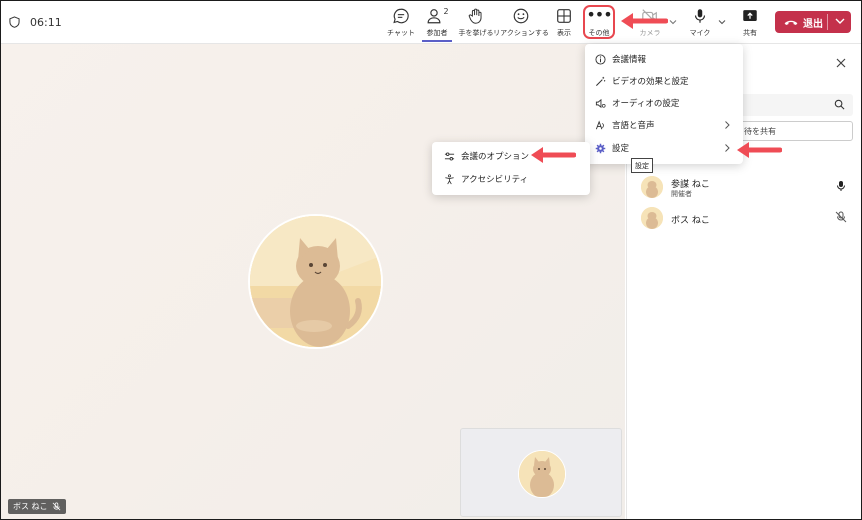 Image resolution: width=862 pixels, height=520 pixels. I want to click on menu-item-label: 言語と音声, so click(633, 126).